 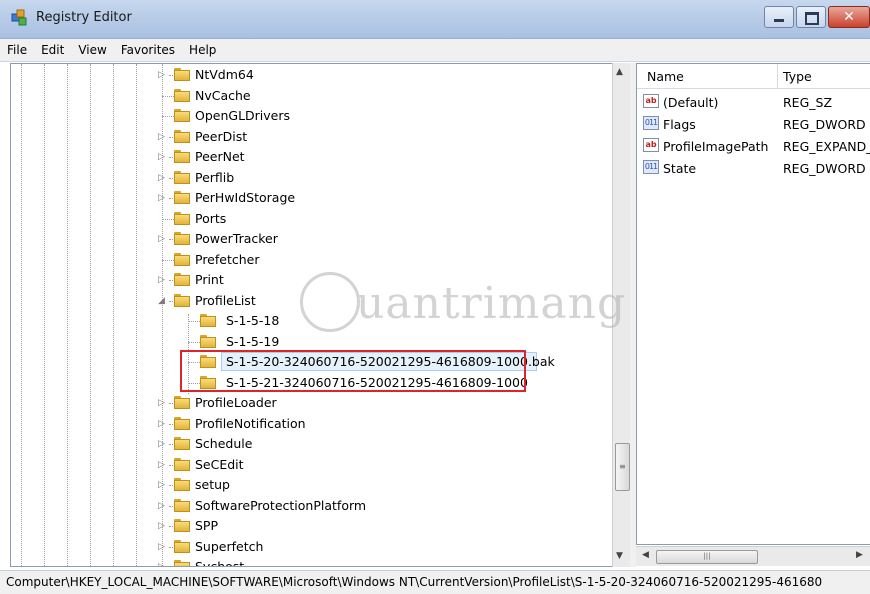 What do you see at coordinates (311, 157) in the screenshot?
I see `tree-item: ▷ PeerNet` at bounding box center [311, 157].